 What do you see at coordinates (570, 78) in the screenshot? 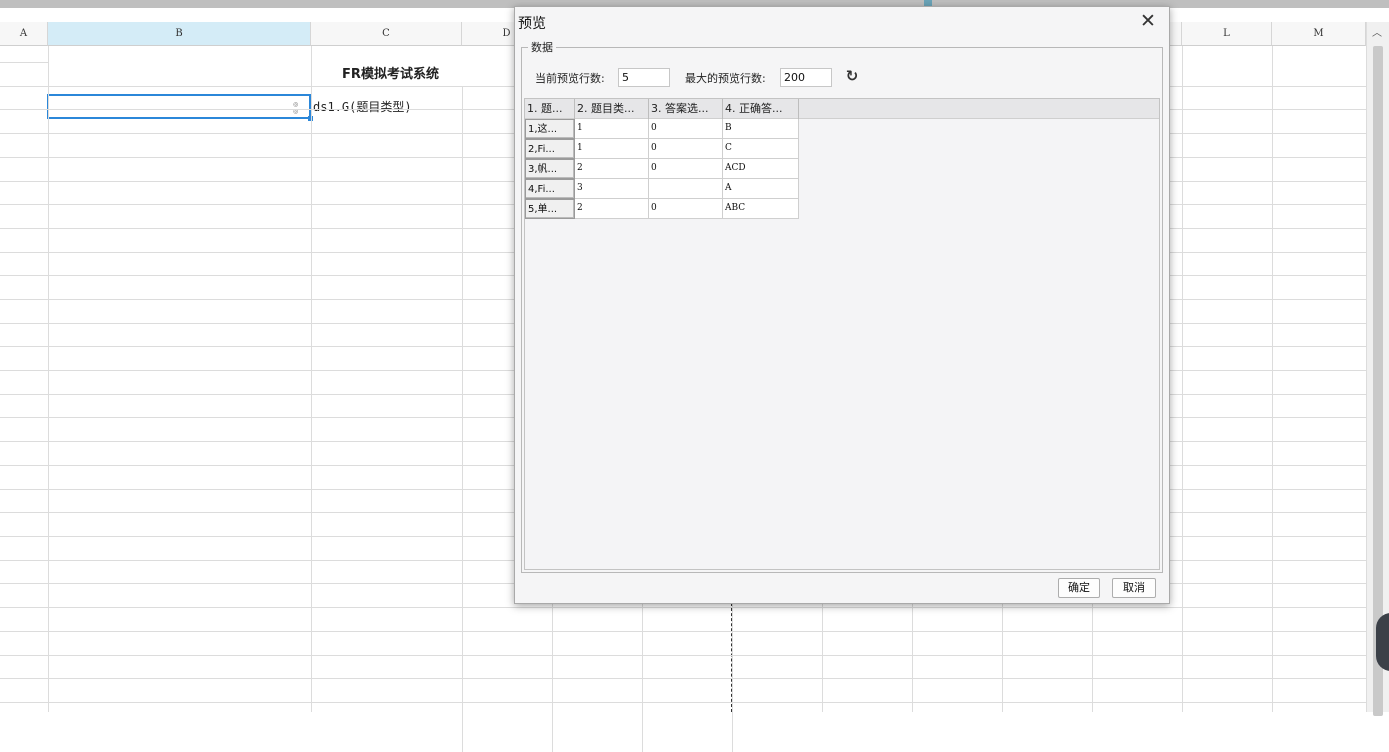
I see `current-rows-label: 当前预览行数:` at bounding box center [570, 78].